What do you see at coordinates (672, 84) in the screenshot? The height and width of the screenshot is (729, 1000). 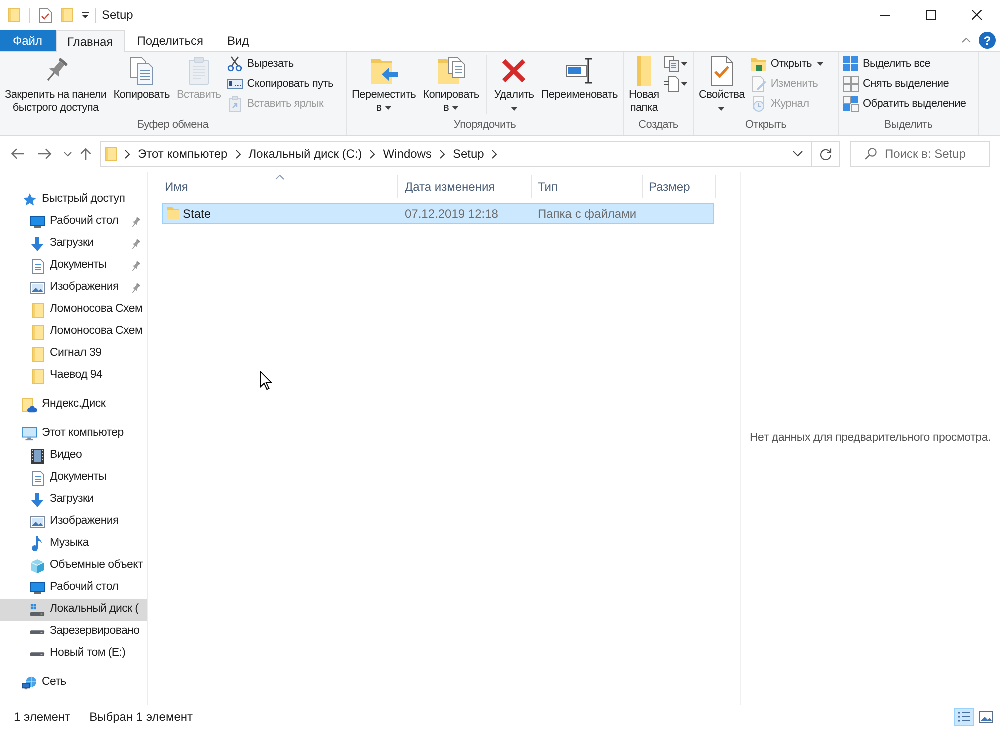 I see `page-lines-icon` at bounding box center [672, 84].